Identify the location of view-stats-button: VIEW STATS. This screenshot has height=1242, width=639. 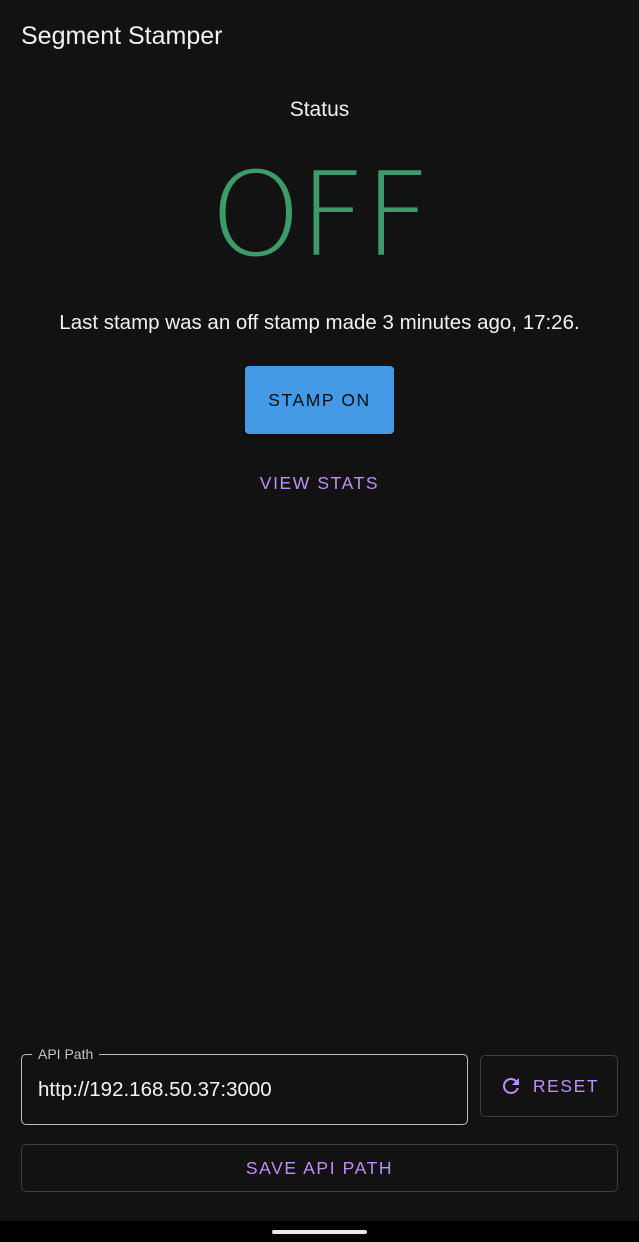
(319, 483).